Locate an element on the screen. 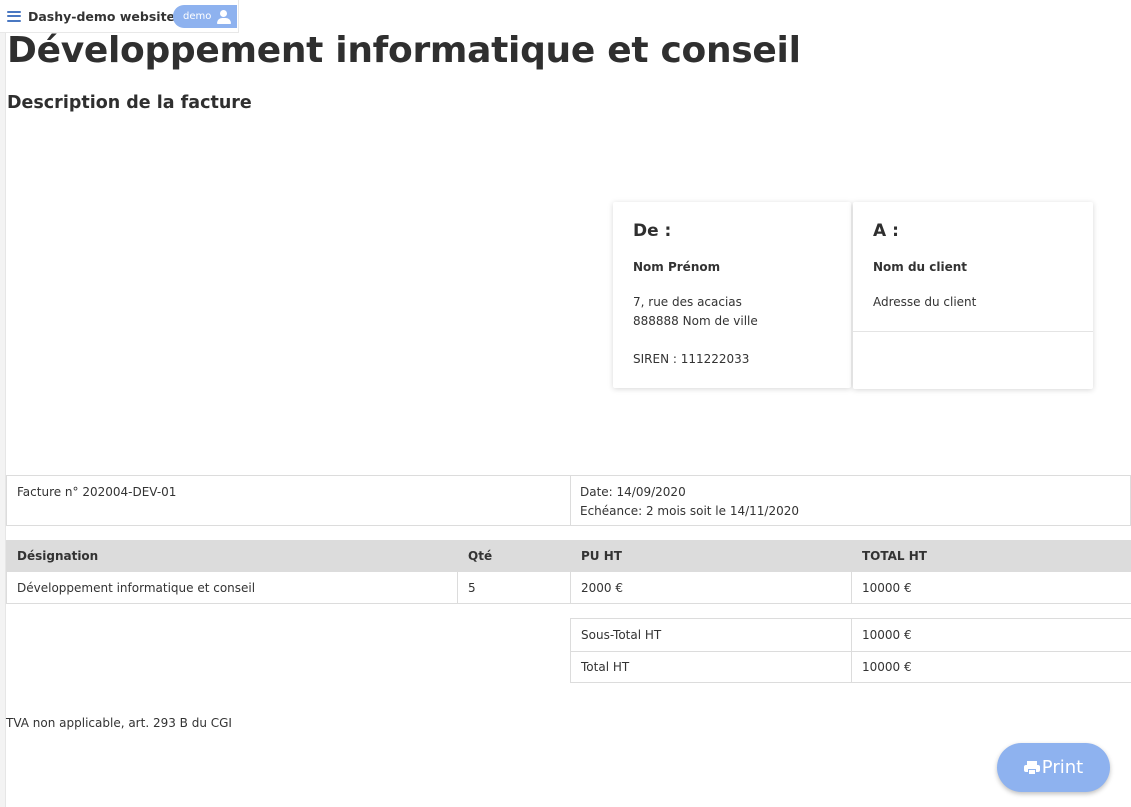  sender-heading: De : is located at coordinates (652, 231).